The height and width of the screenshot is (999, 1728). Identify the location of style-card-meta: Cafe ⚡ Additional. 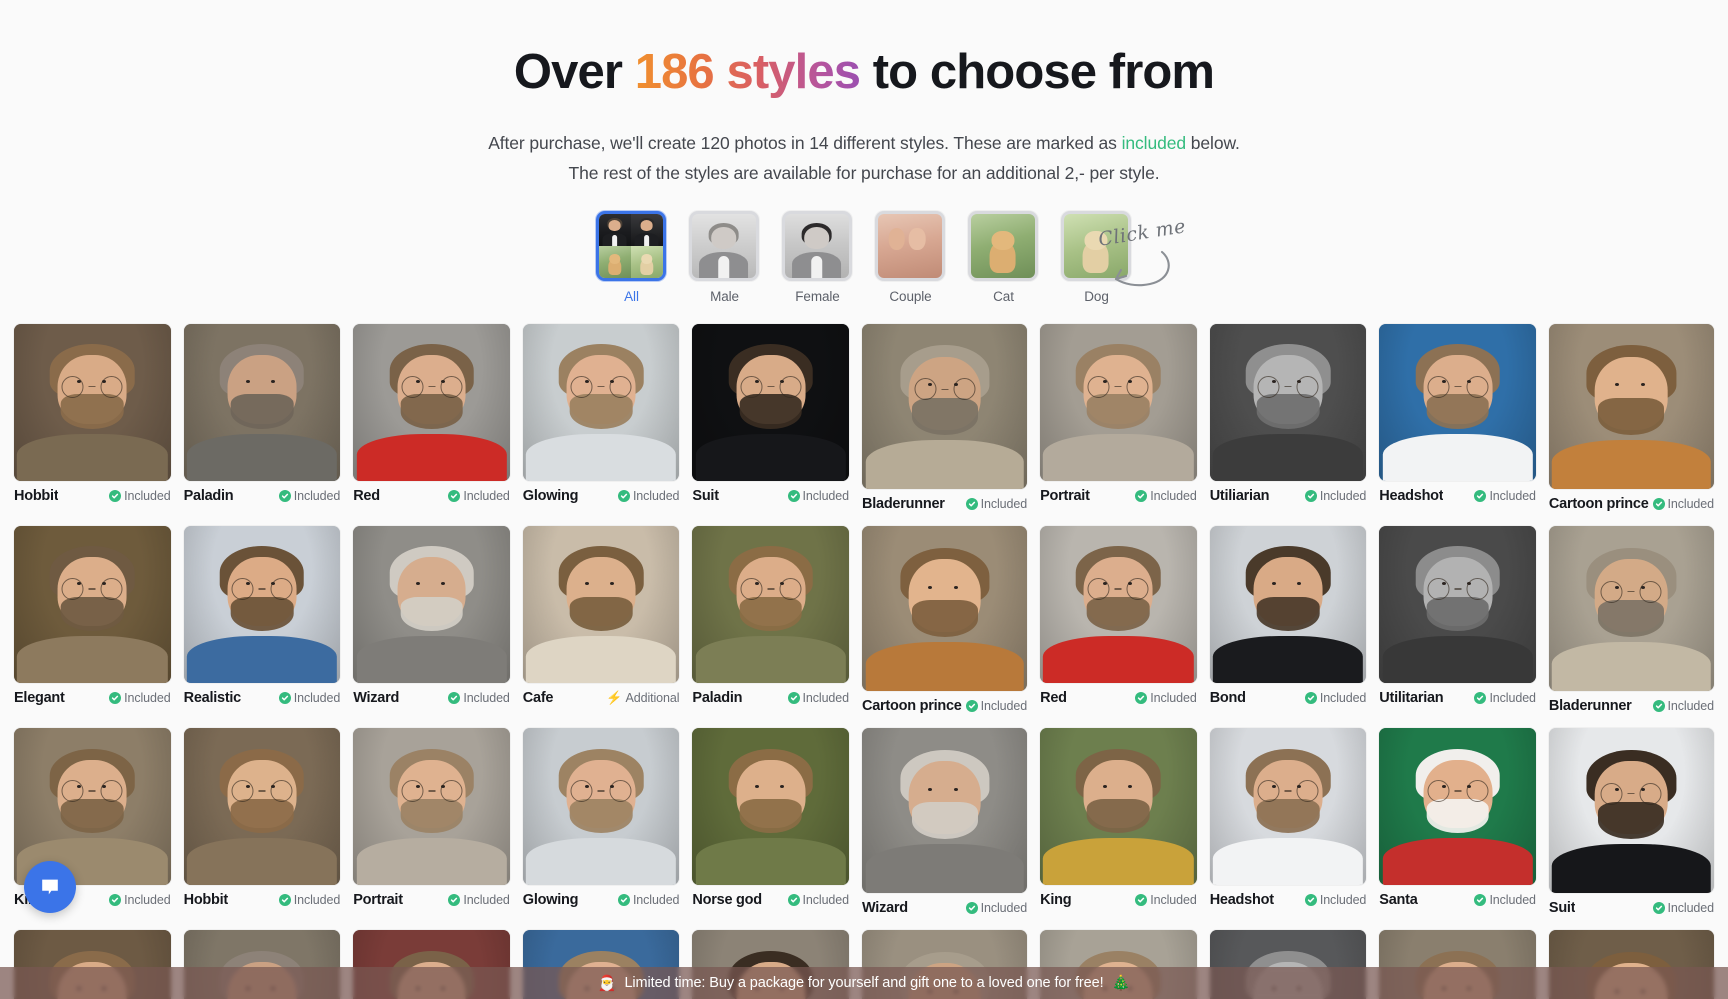
(601, 698).